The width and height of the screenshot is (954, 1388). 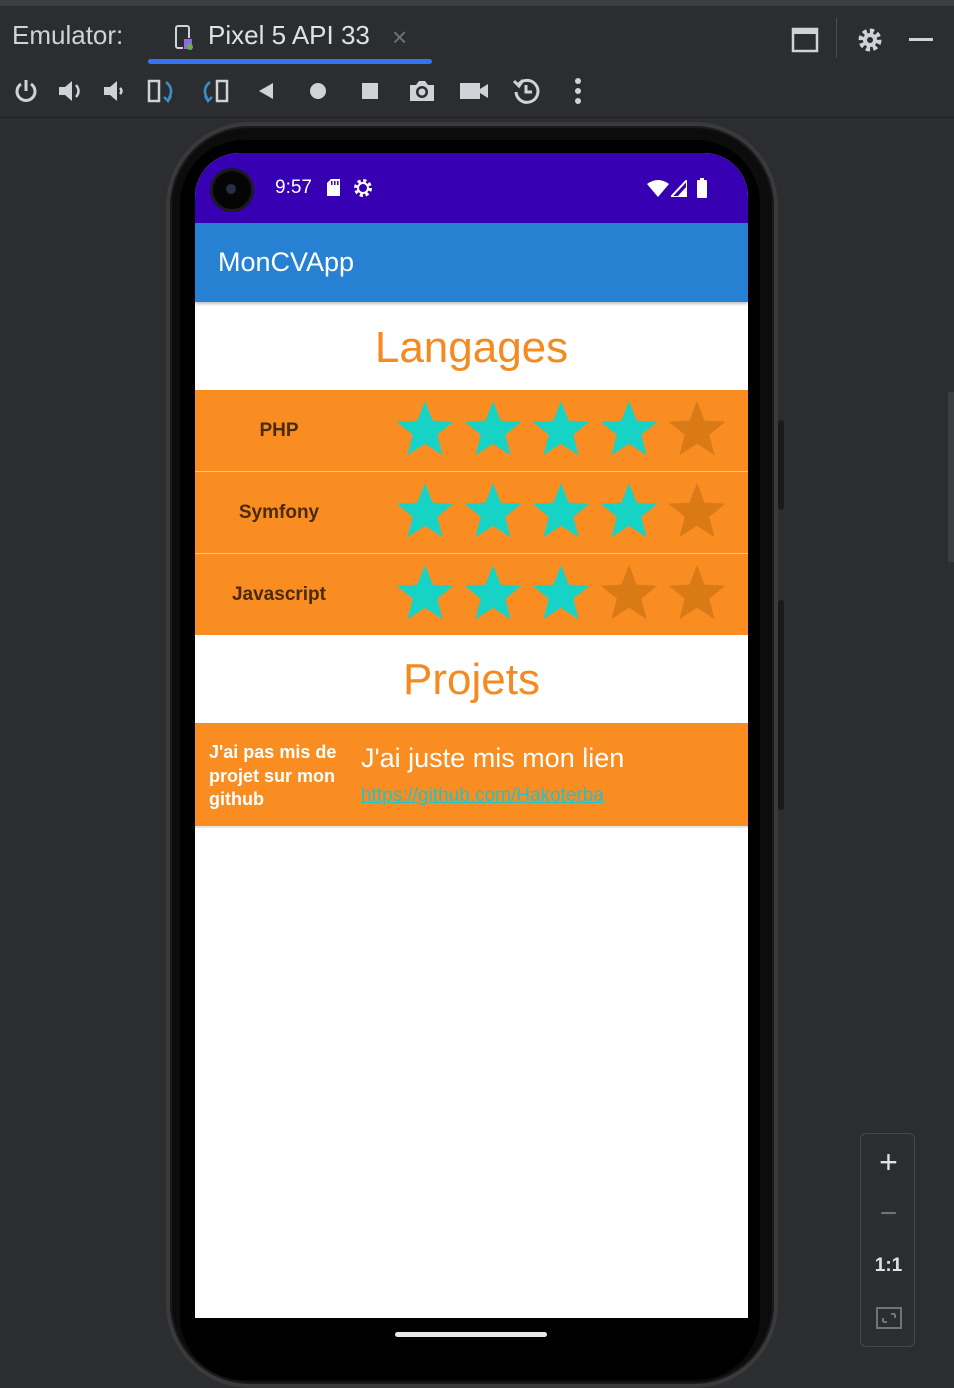 I want to click on emulator-tab-bar: Emulator: Pixel 5 API 33 ×, so click(x=477, y=32).